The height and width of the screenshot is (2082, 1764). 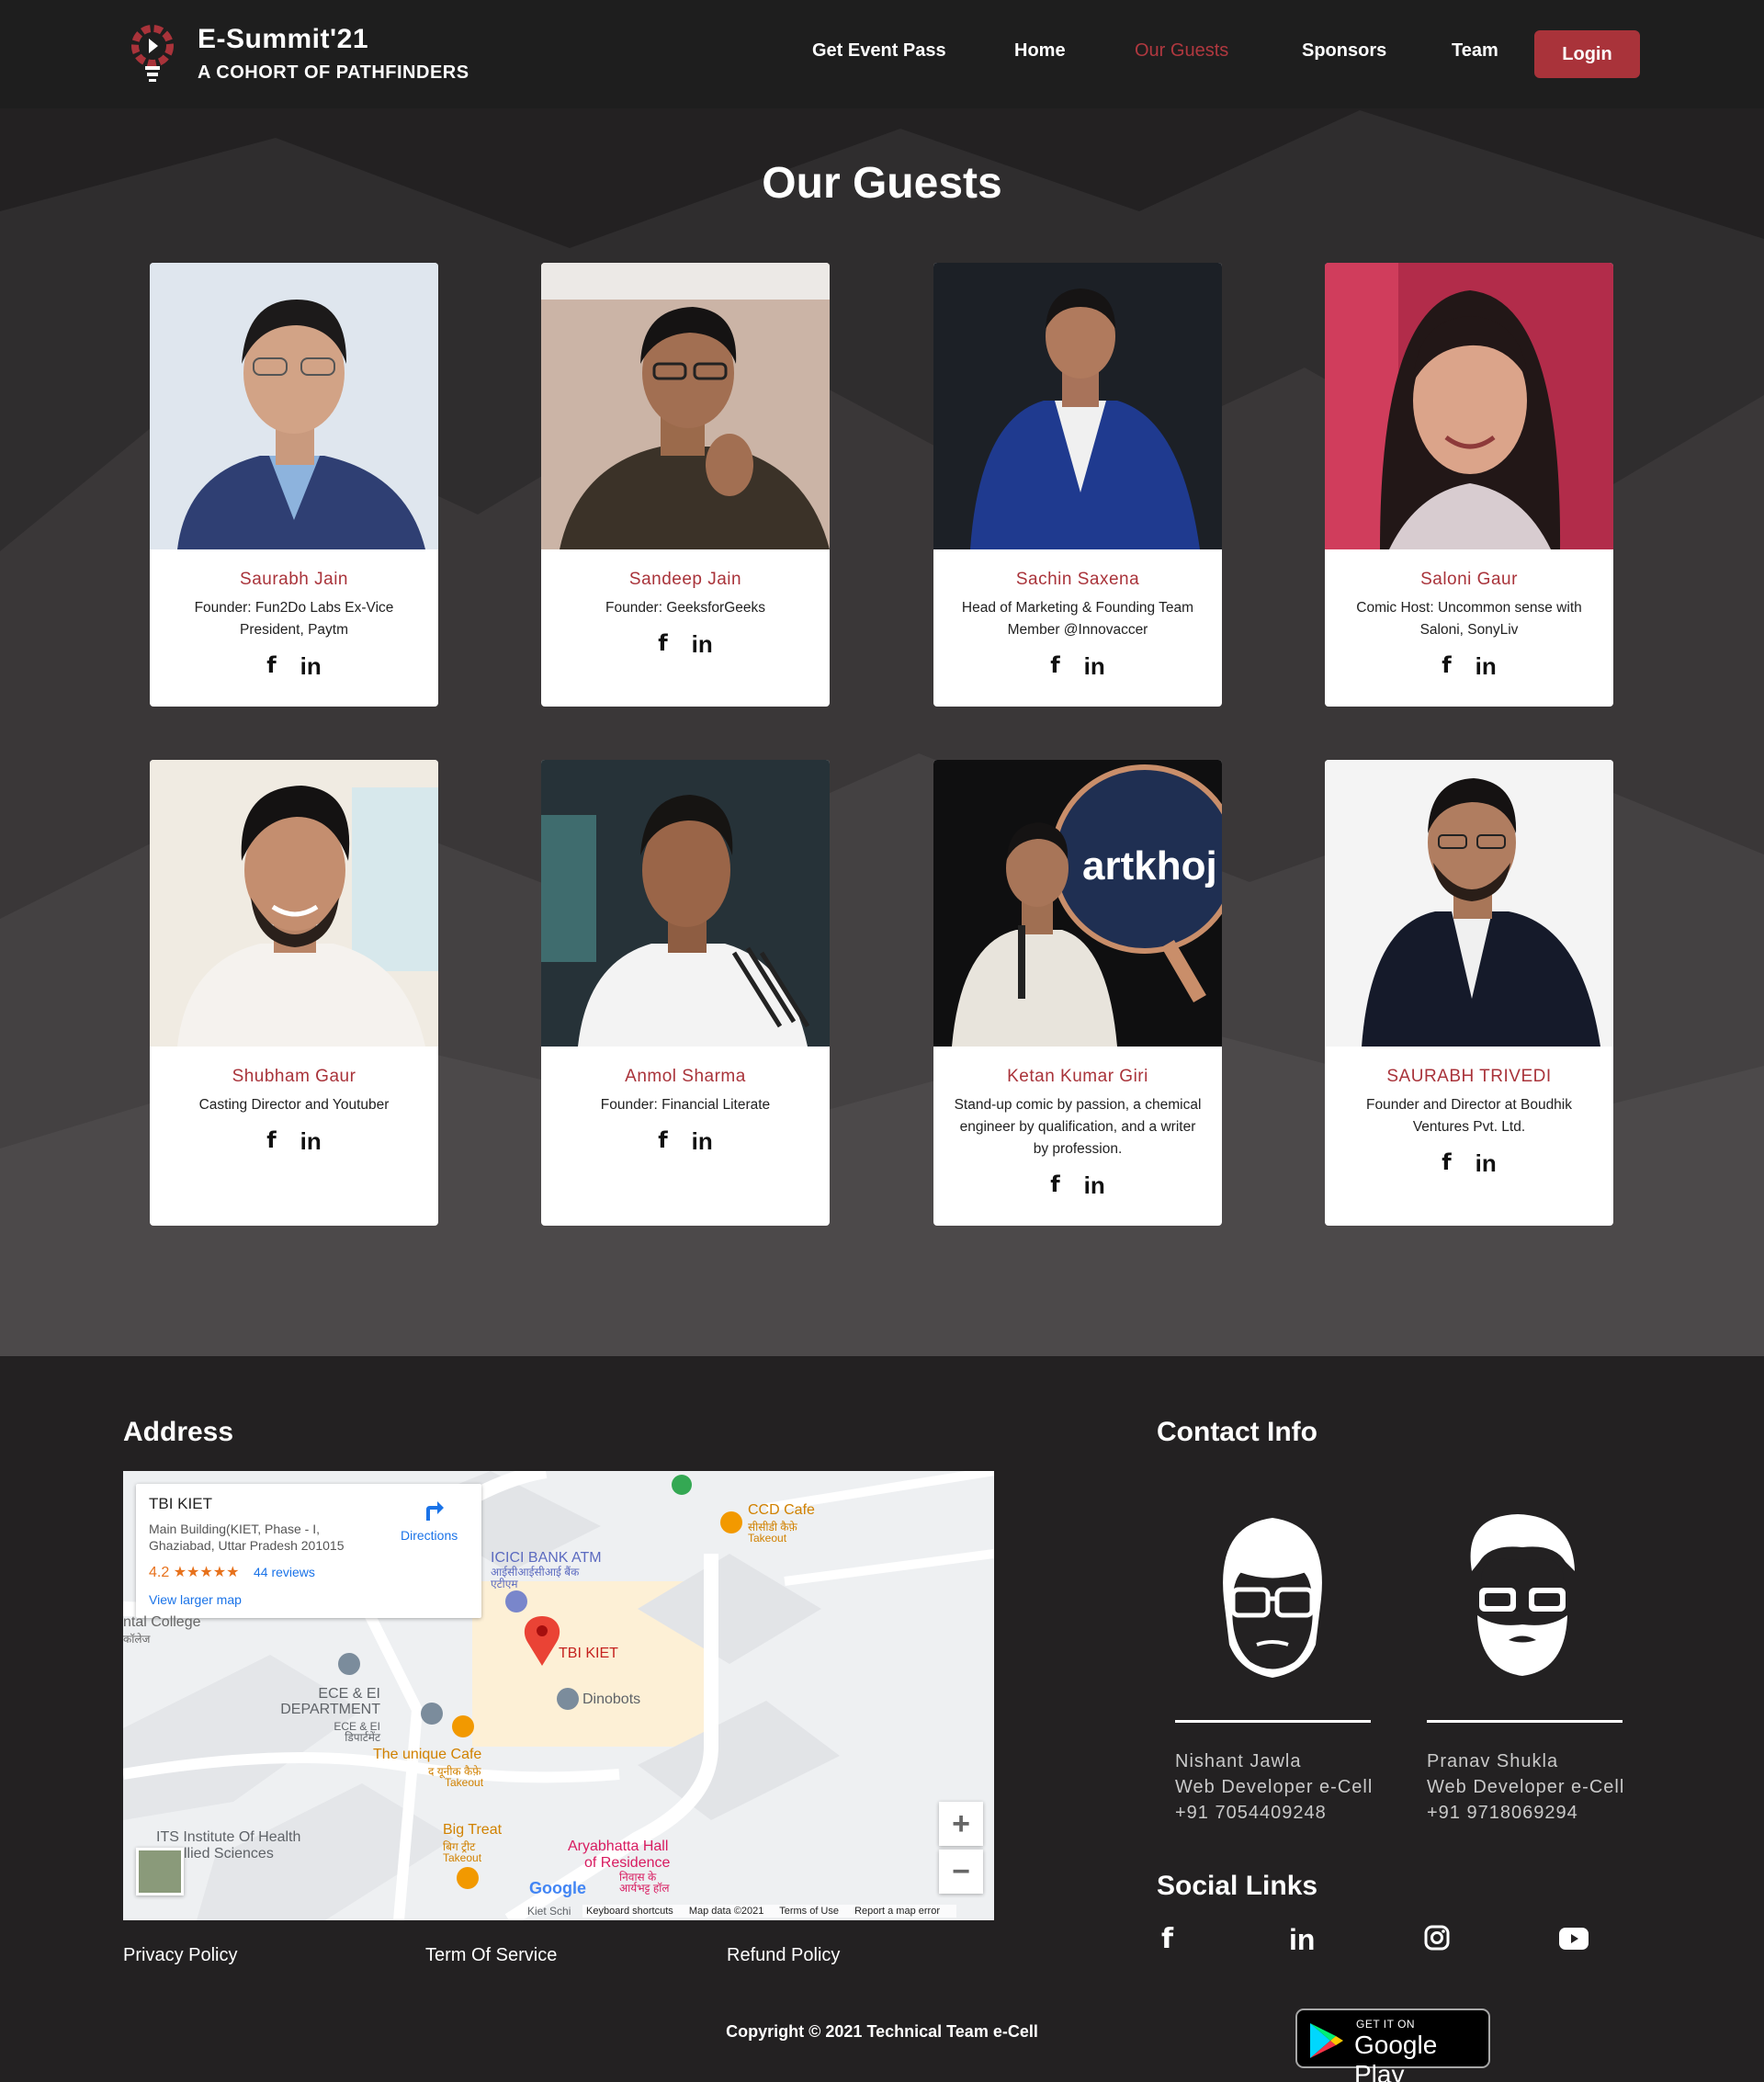 I want to click on map-label-ccd: CCD Cafe, so click(x=781, y=1510).